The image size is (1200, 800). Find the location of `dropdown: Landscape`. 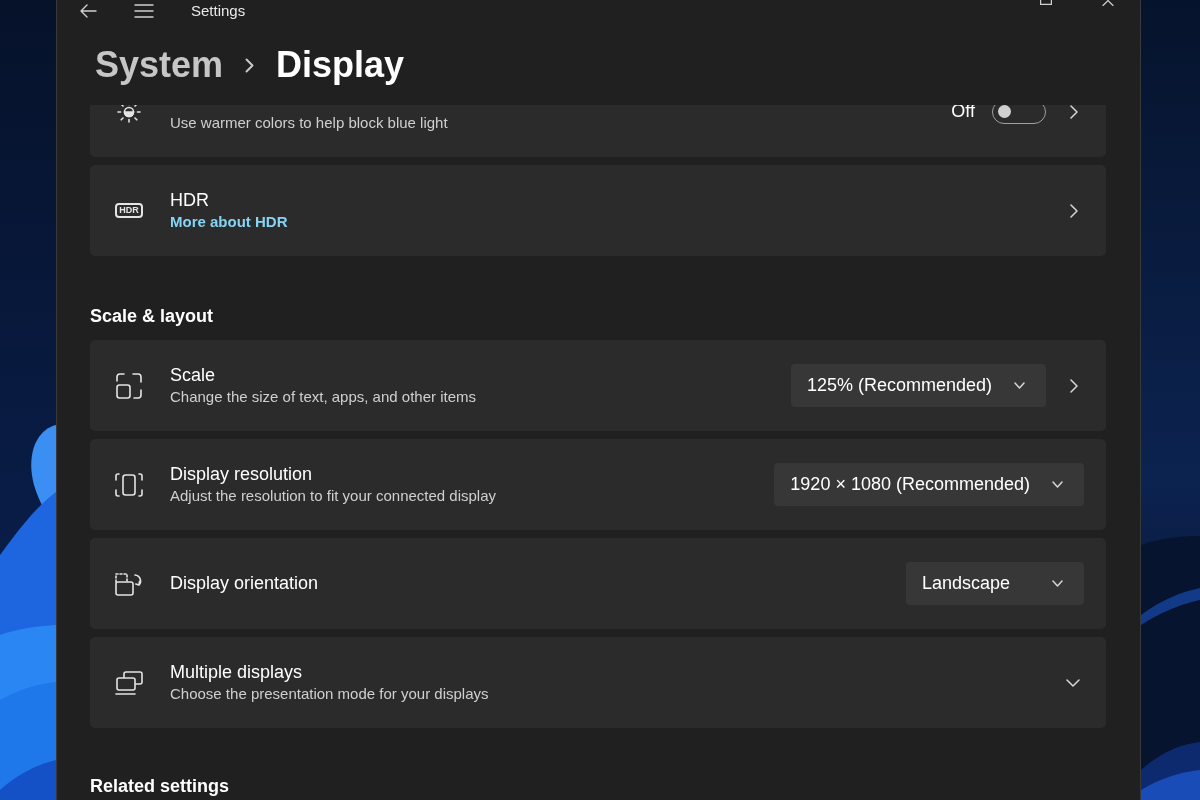

dropdown: Landscape is located at coordinates (995, 583).